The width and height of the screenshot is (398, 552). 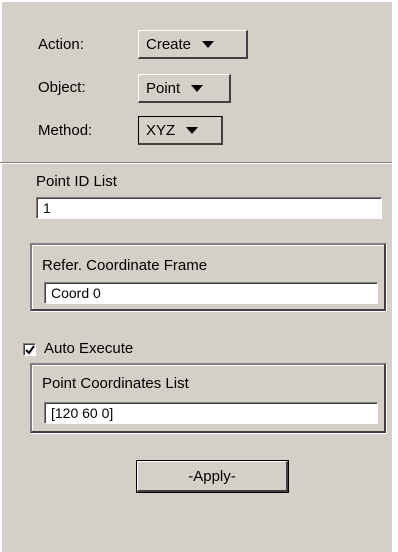 I want to click on auto-execute-checkbox, so click(x=29, y=349).